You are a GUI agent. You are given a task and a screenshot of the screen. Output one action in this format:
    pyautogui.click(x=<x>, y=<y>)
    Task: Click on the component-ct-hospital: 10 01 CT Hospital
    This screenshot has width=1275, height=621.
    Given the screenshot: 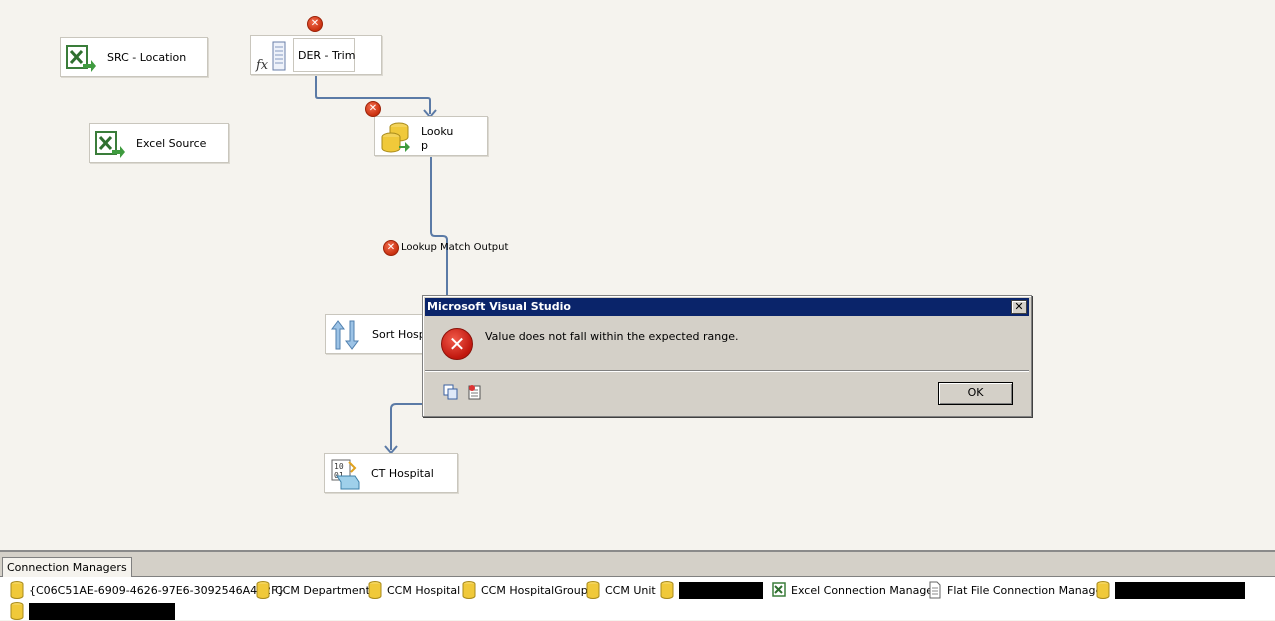 What is the action you would take?
    pyautogui.click(x=391, y=473)
    